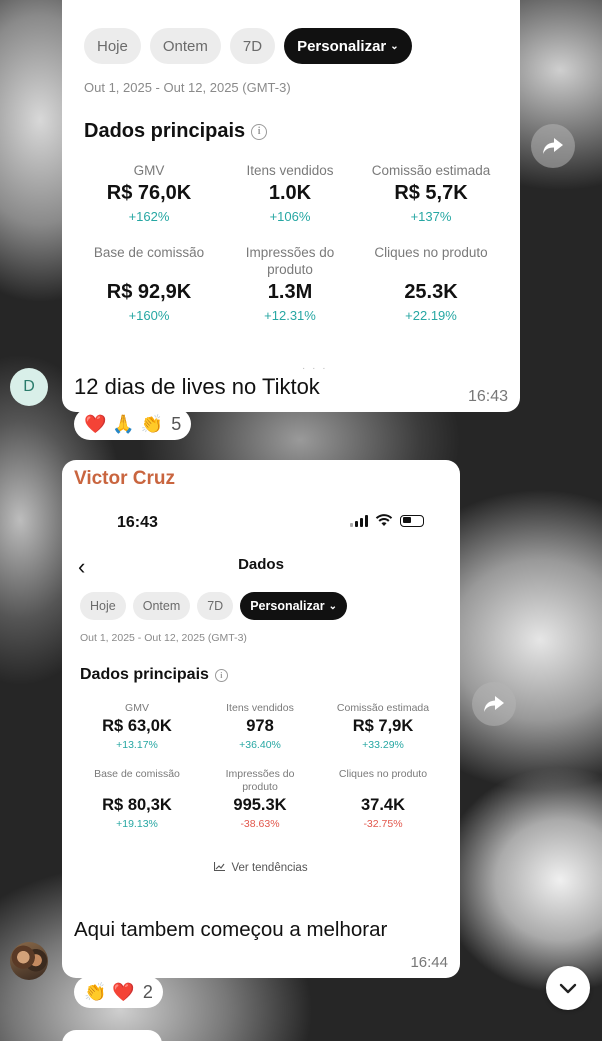  I want to click on avatar, so click(29, 961).